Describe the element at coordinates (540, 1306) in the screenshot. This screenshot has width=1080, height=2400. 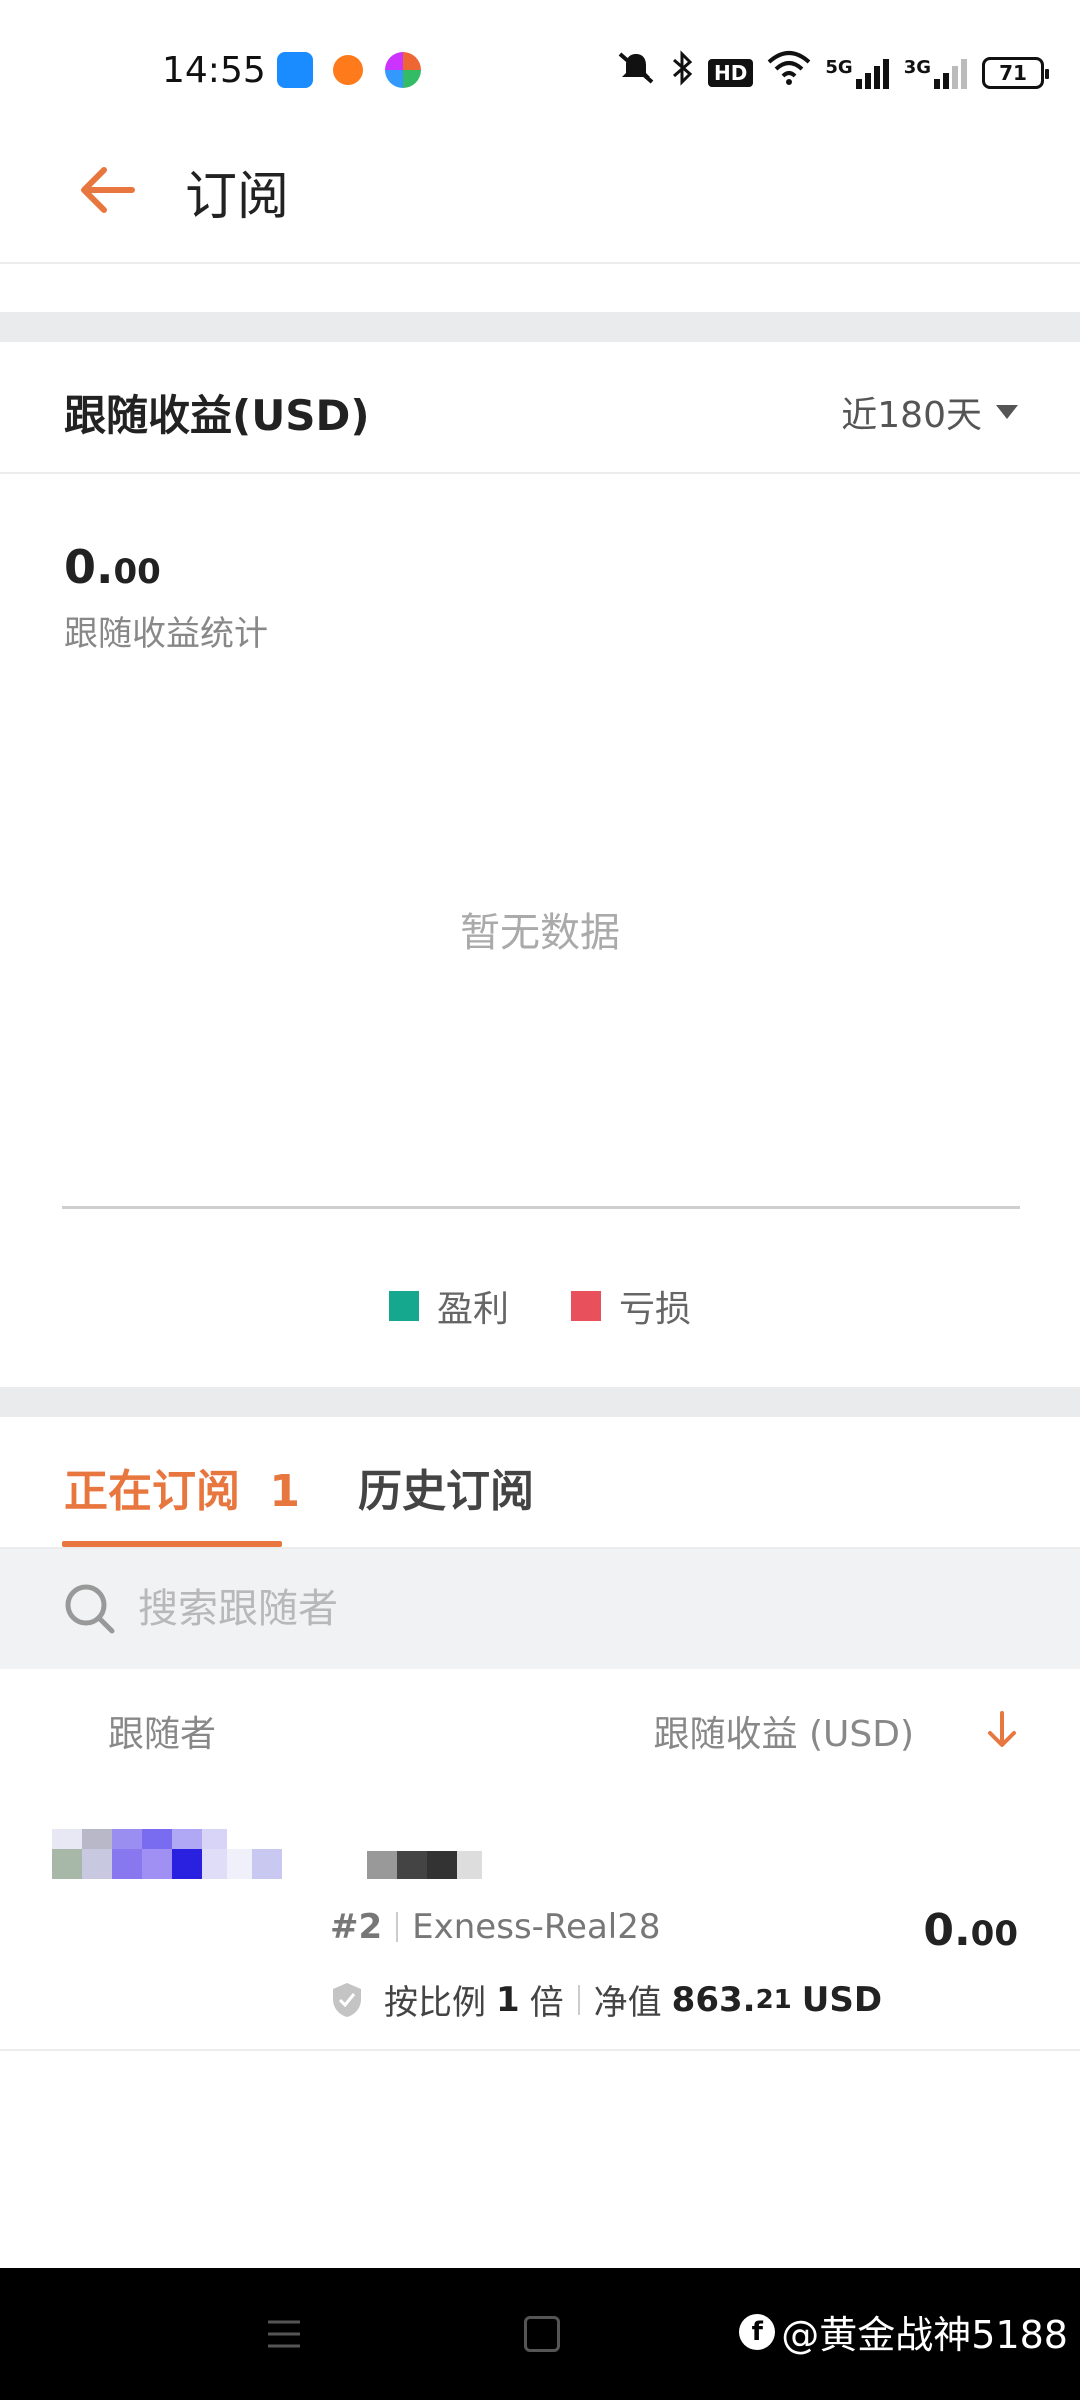
I see `chart-legend: 盈利 亏损` at that location.